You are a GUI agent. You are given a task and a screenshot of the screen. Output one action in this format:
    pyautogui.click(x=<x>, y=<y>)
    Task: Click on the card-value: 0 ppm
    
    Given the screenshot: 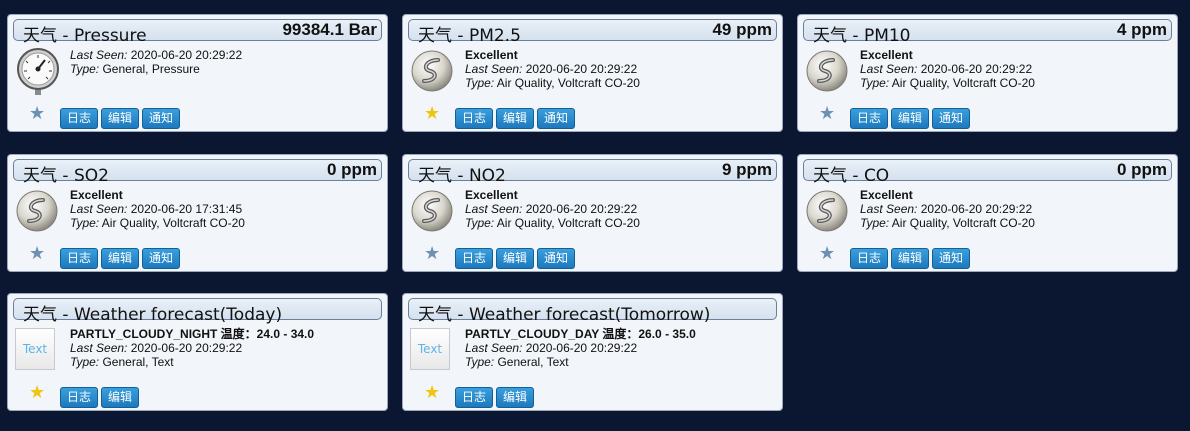 What is the action you would take?
    pyautogui.click(x=1141, y=169)
    